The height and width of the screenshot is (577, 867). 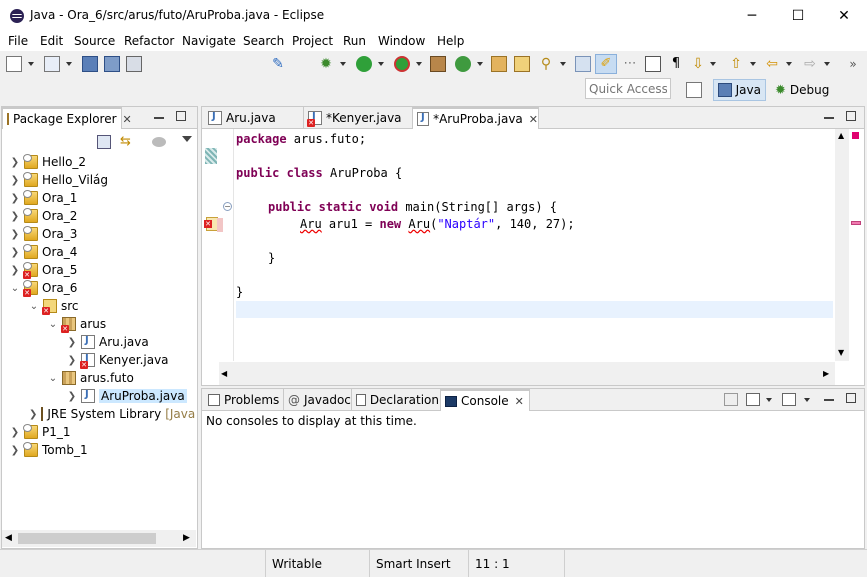 I want to click on toolbar-overflow-icon: », so click(x=853, y=64).